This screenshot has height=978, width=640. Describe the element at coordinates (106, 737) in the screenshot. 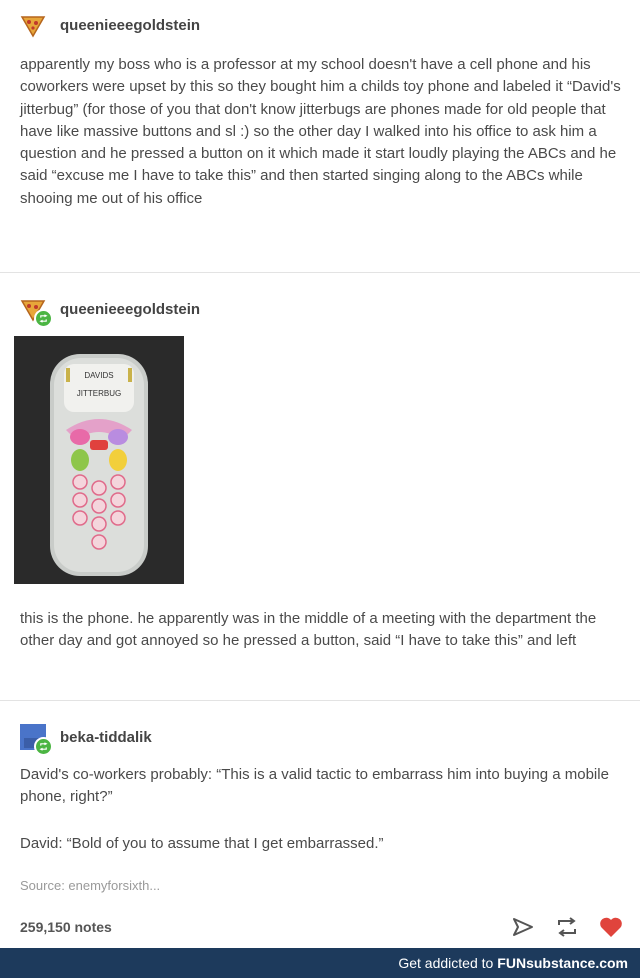

I see `username: beka-tiddalik` at that location.